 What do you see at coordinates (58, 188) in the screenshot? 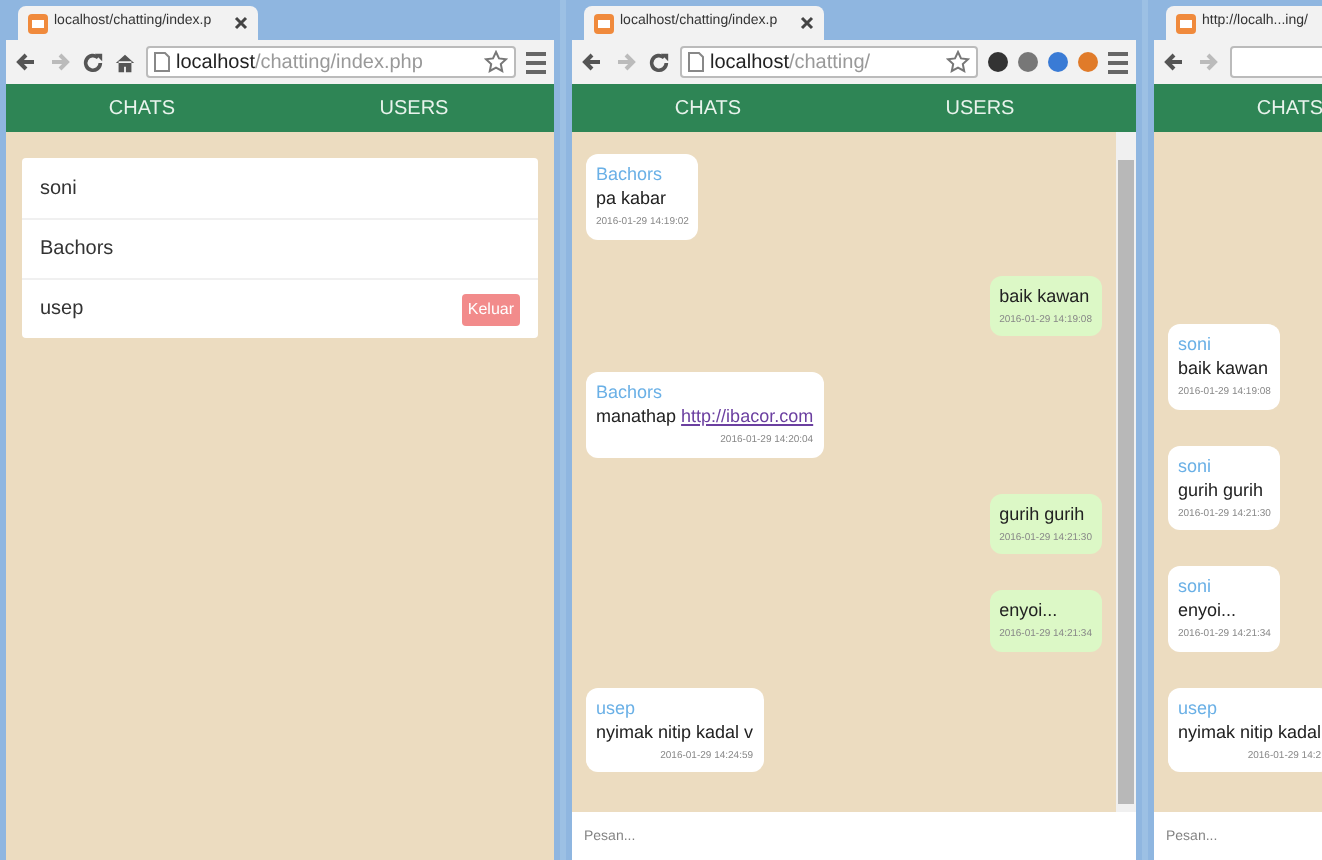
I see `user-name: soni` at bounding box center [58, 188].